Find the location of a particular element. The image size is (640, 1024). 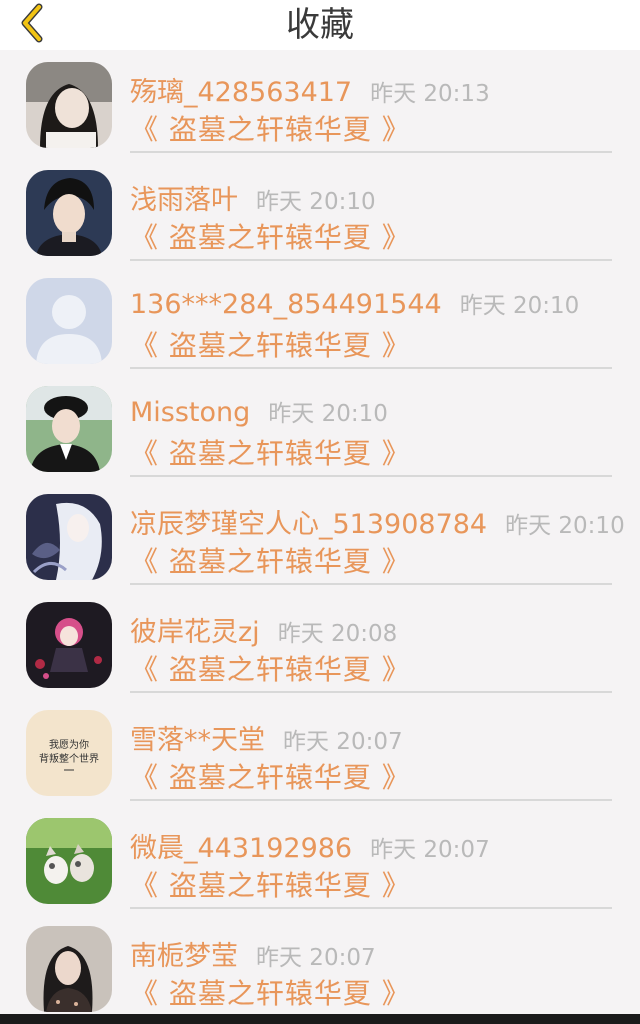

list-item: 凉辰梦瑾空人心_513908784 昨天 20:10 《 盗墓之轩辕华夏 》 is located at coordinates (320, 536).